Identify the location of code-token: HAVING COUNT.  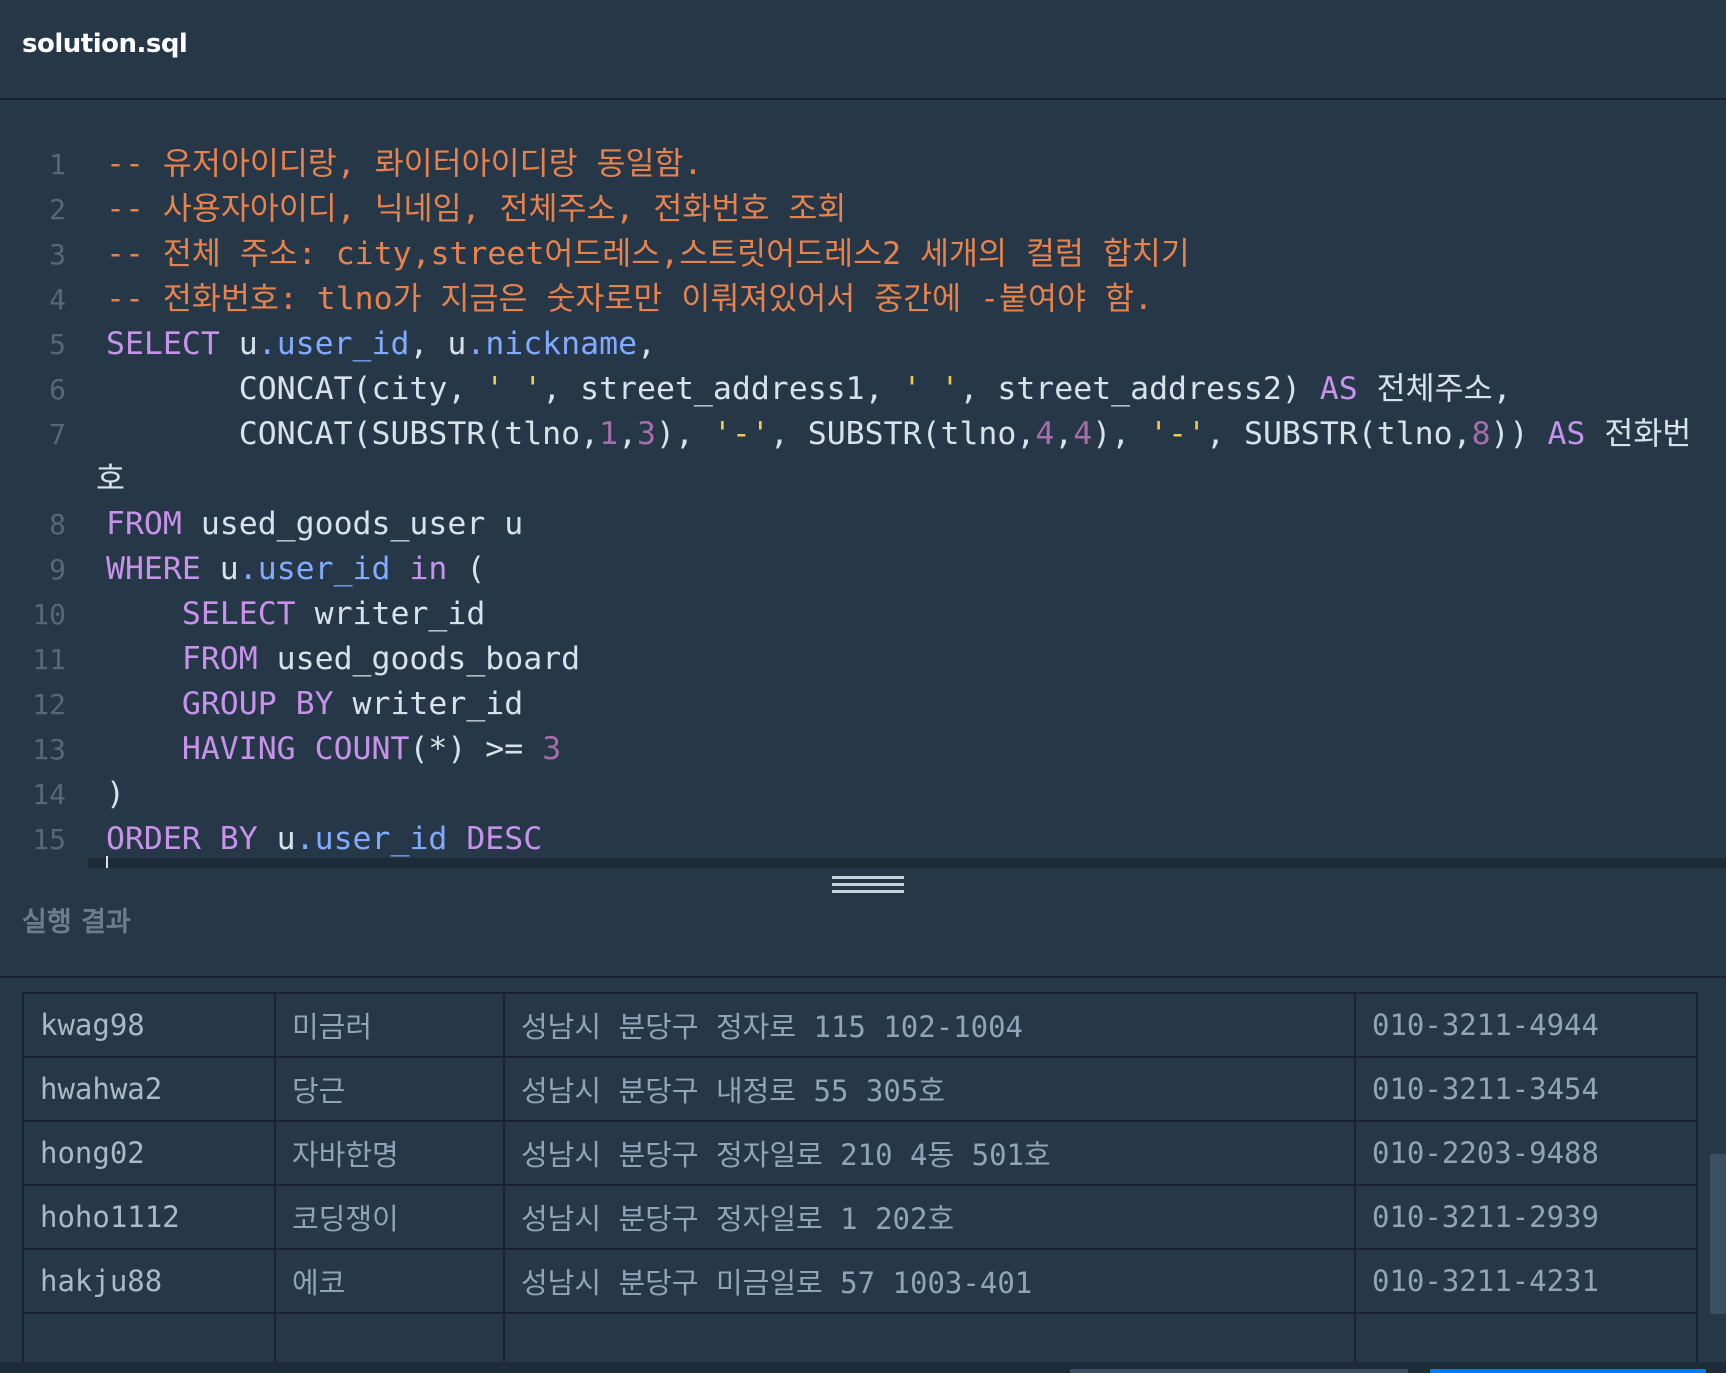
(295, 749).